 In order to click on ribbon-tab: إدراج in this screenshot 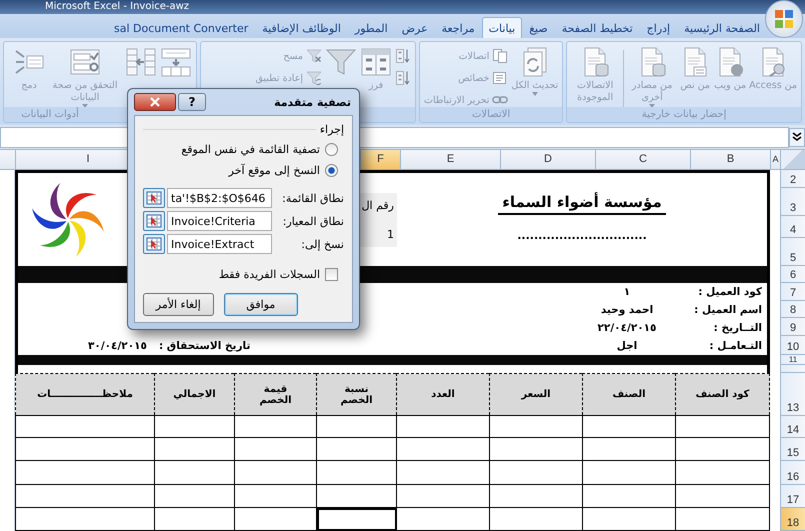, I will do `click(659, 27)`.